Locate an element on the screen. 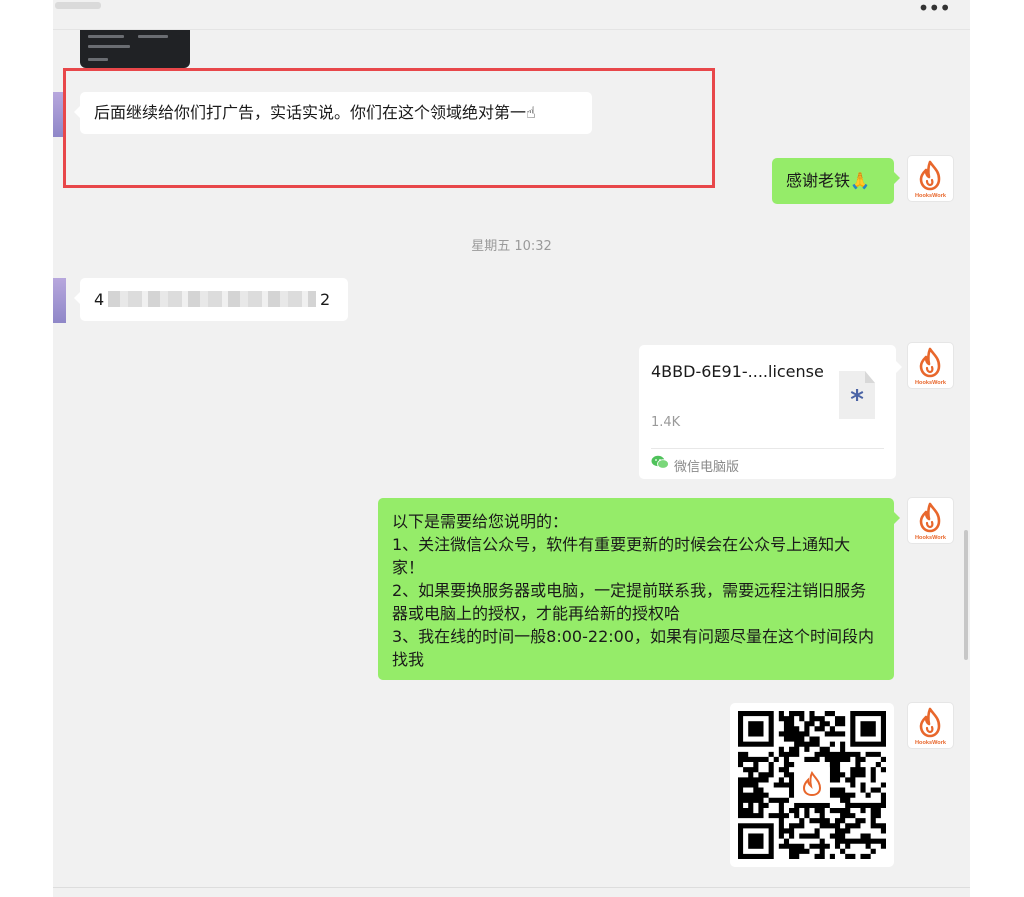 This screenshot has height=897, width=1024. redacted-content is located at coordinates (212, 299).